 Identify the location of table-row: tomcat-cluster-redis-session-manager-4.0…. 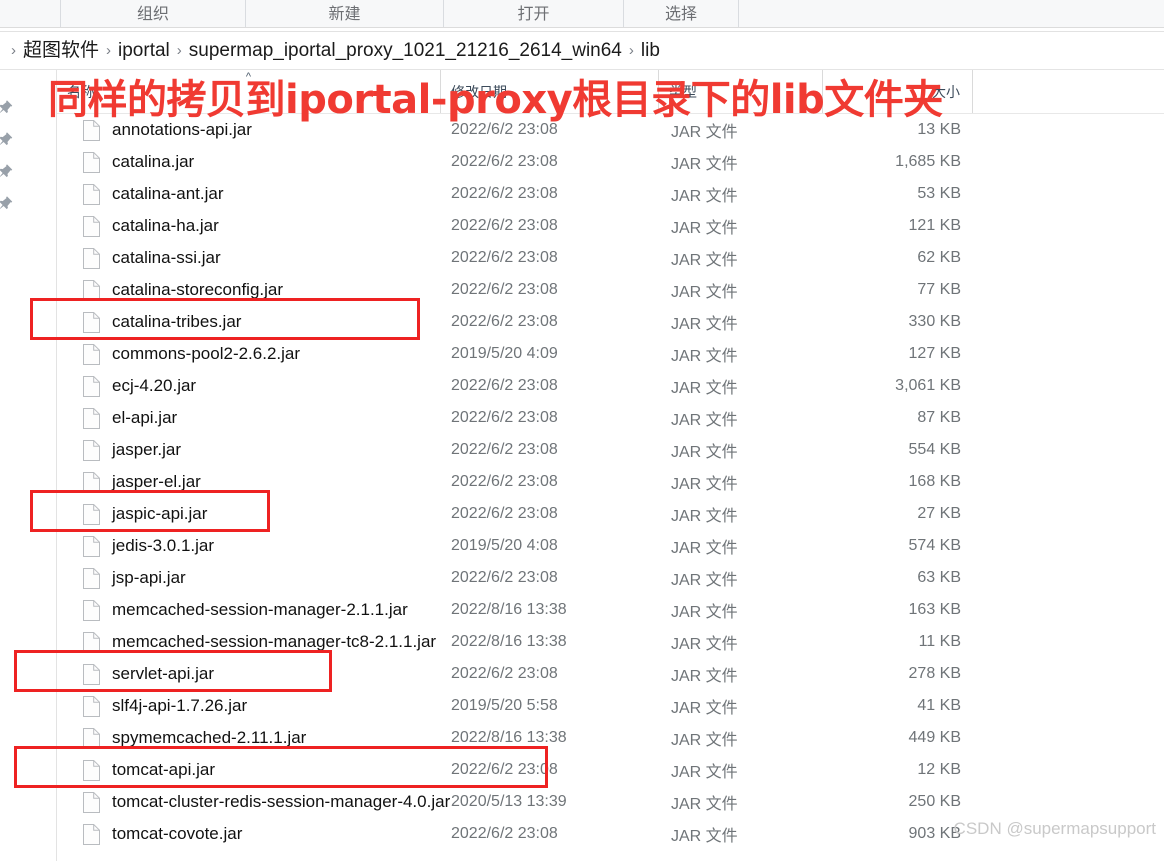
(610, 802).